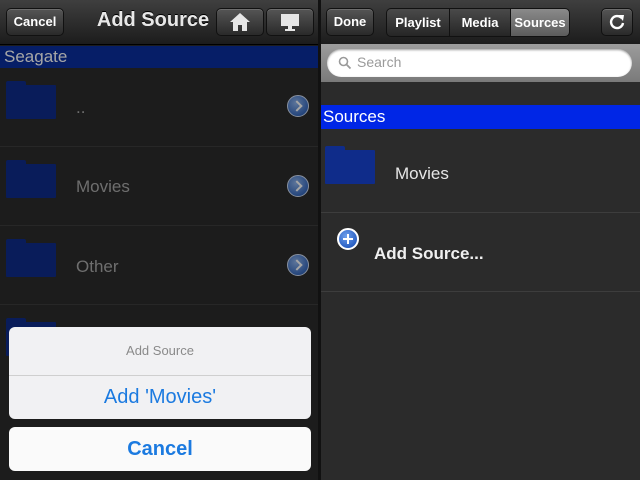 Image resolution: width=640 pixels, height=480 pixels. I want to click on done-button: Done, so click(350, 22).